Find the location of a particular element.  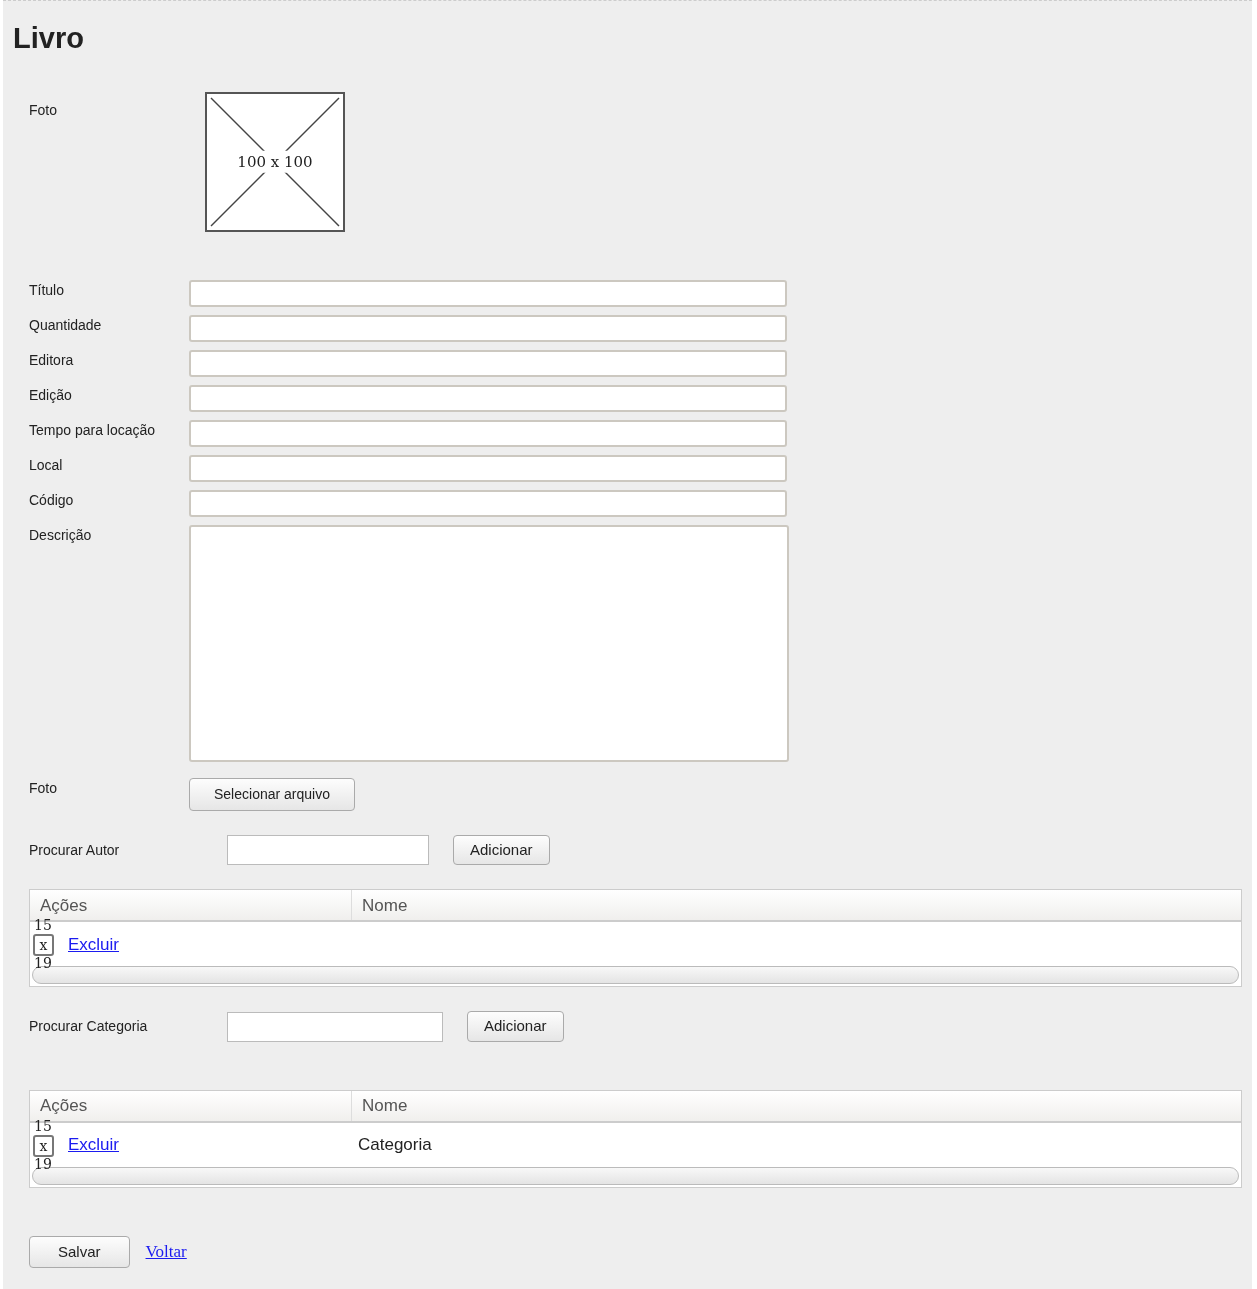

field-label: Edição is located at coordinates (50, 395).